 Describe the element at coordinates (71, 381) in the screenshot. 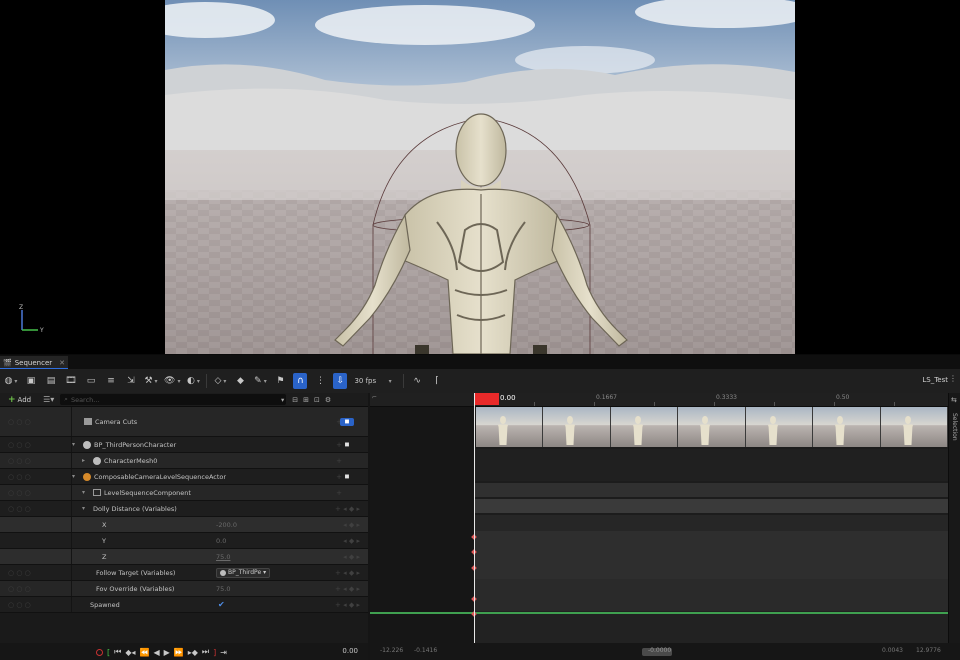

I see `render-movie-icon: 🎞` at that location.